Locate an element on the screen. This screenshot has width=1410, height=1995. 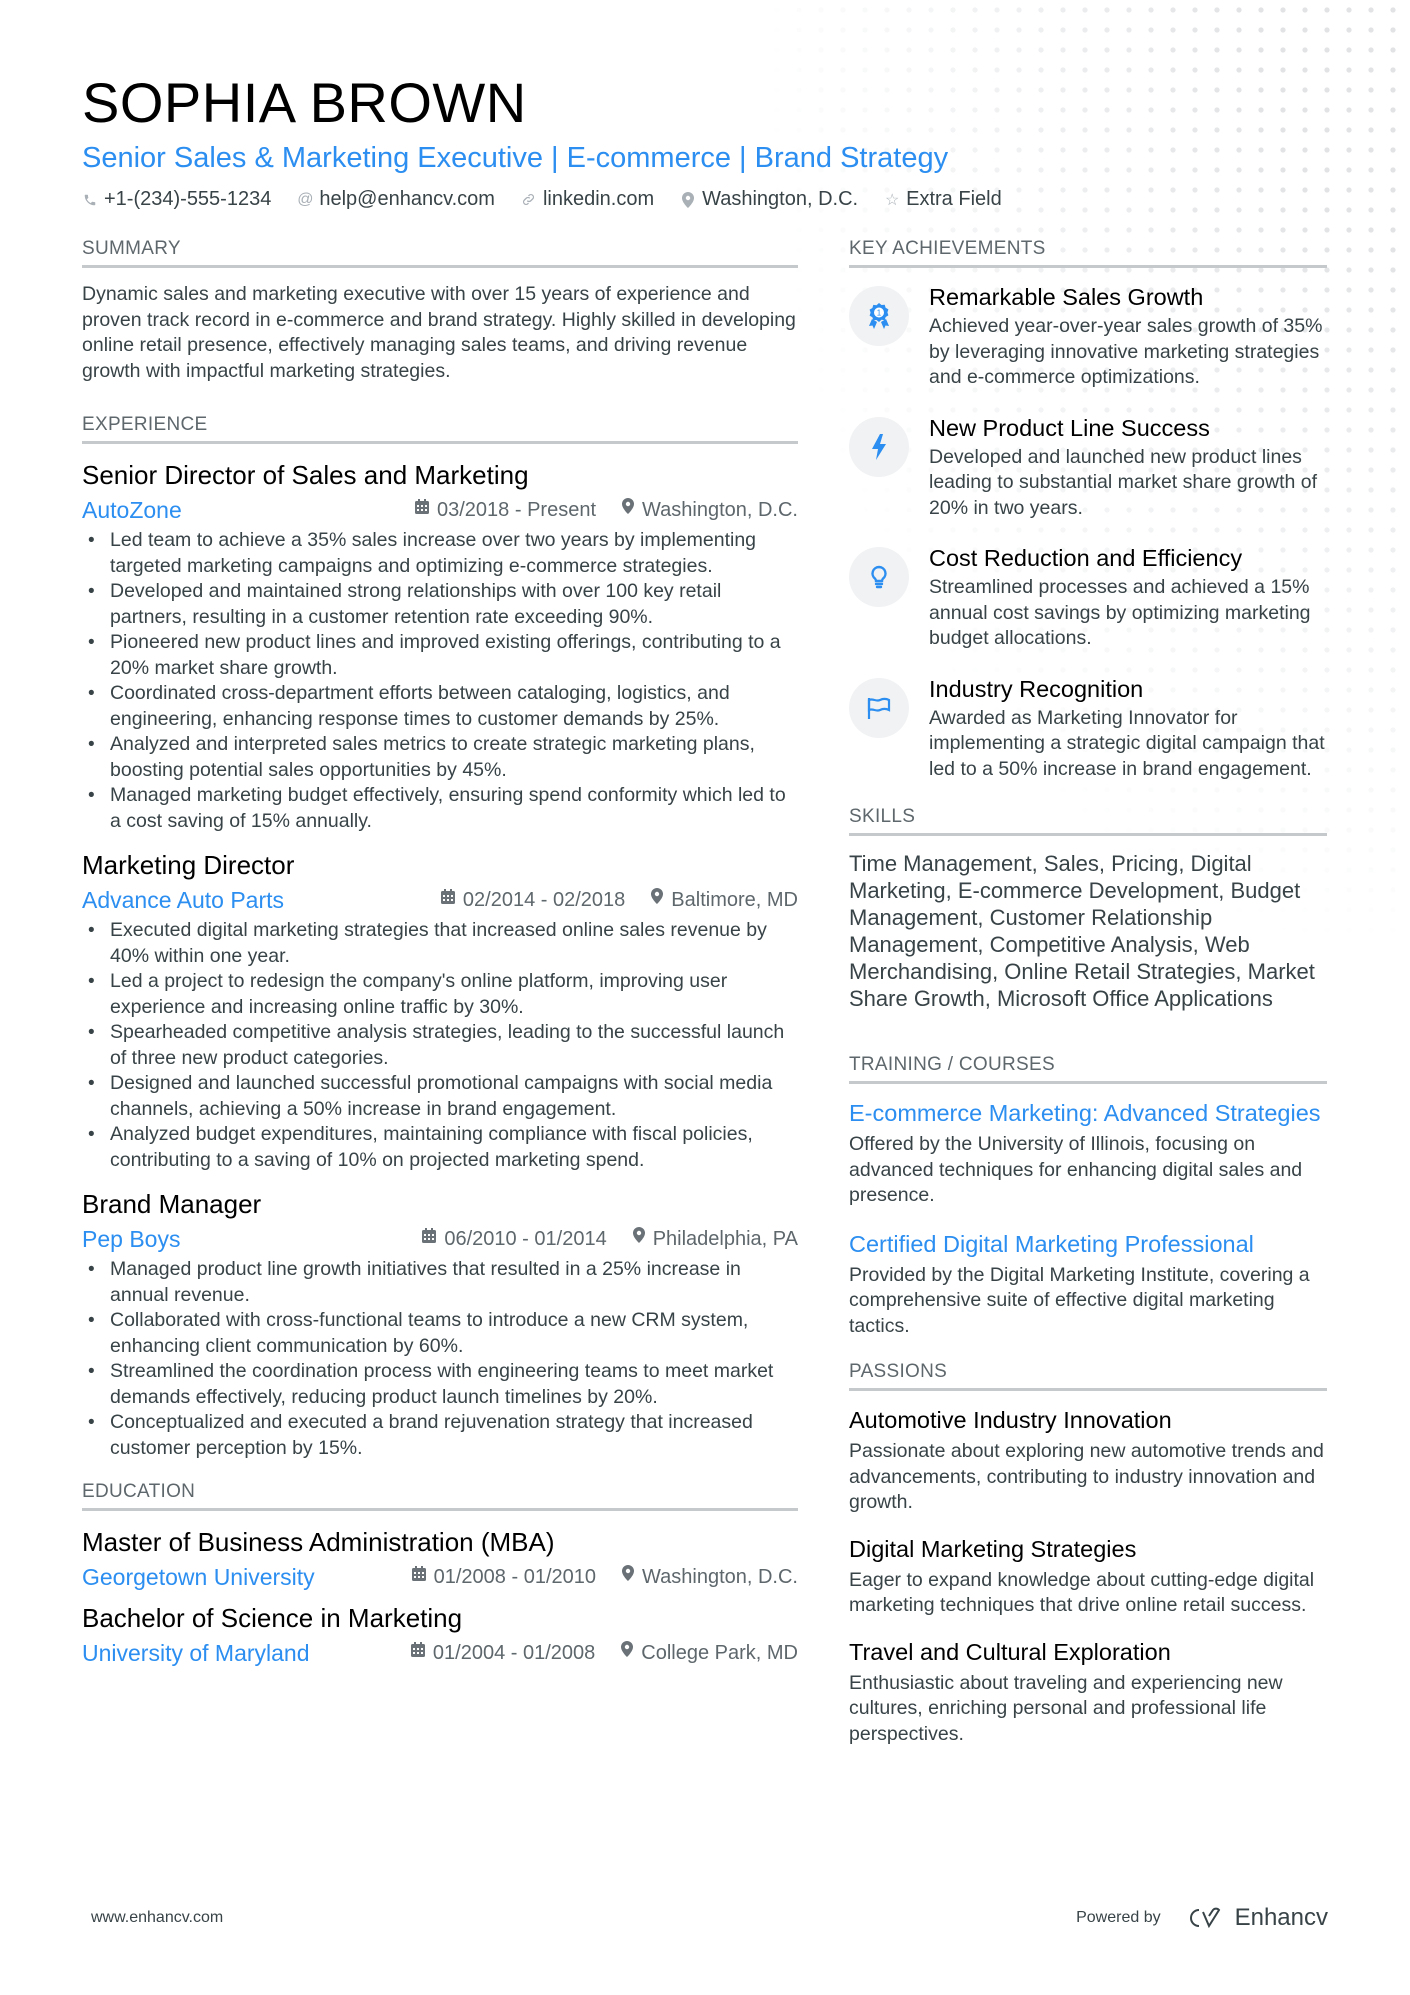
contact-email-text: help@enhancv.com is located at coordinates (407, 199).